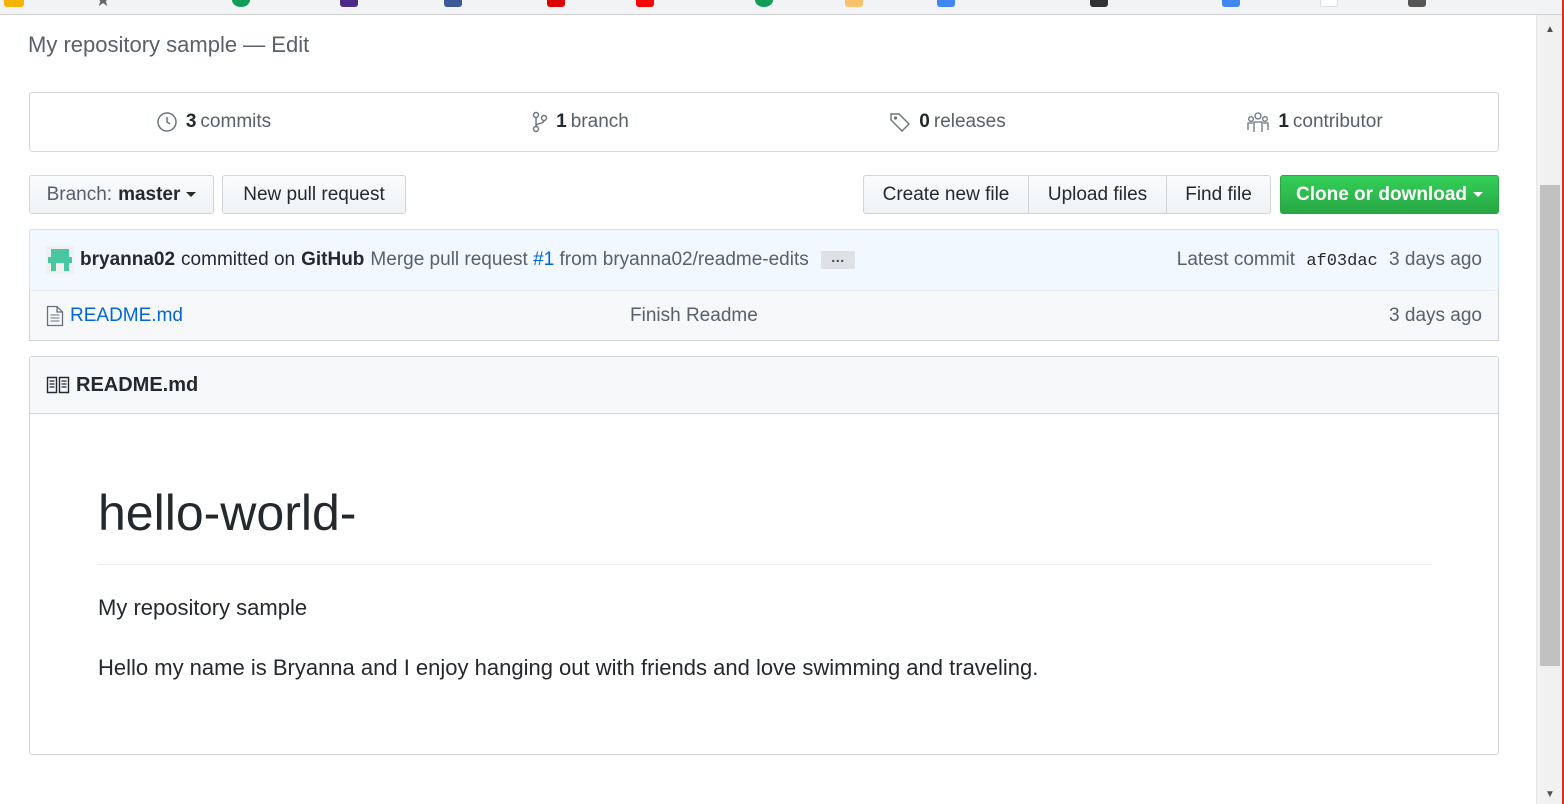  What do you see at coordinates (1435, 259) in the screenshot?
I see `commit-age: 3 days ago` at bounding box center [1435, 259].